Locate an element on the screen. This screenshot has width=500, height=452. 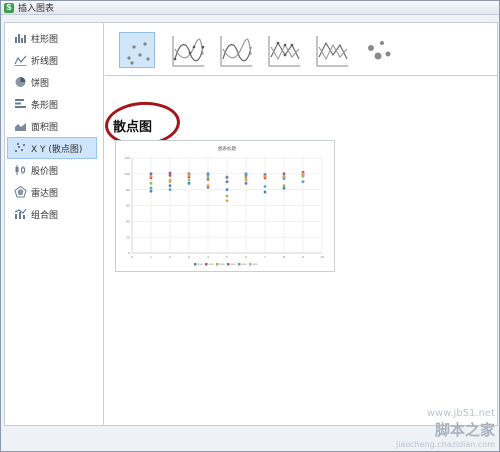
sidebar-item-label: 组合图 is located at coordinates (45, 215).